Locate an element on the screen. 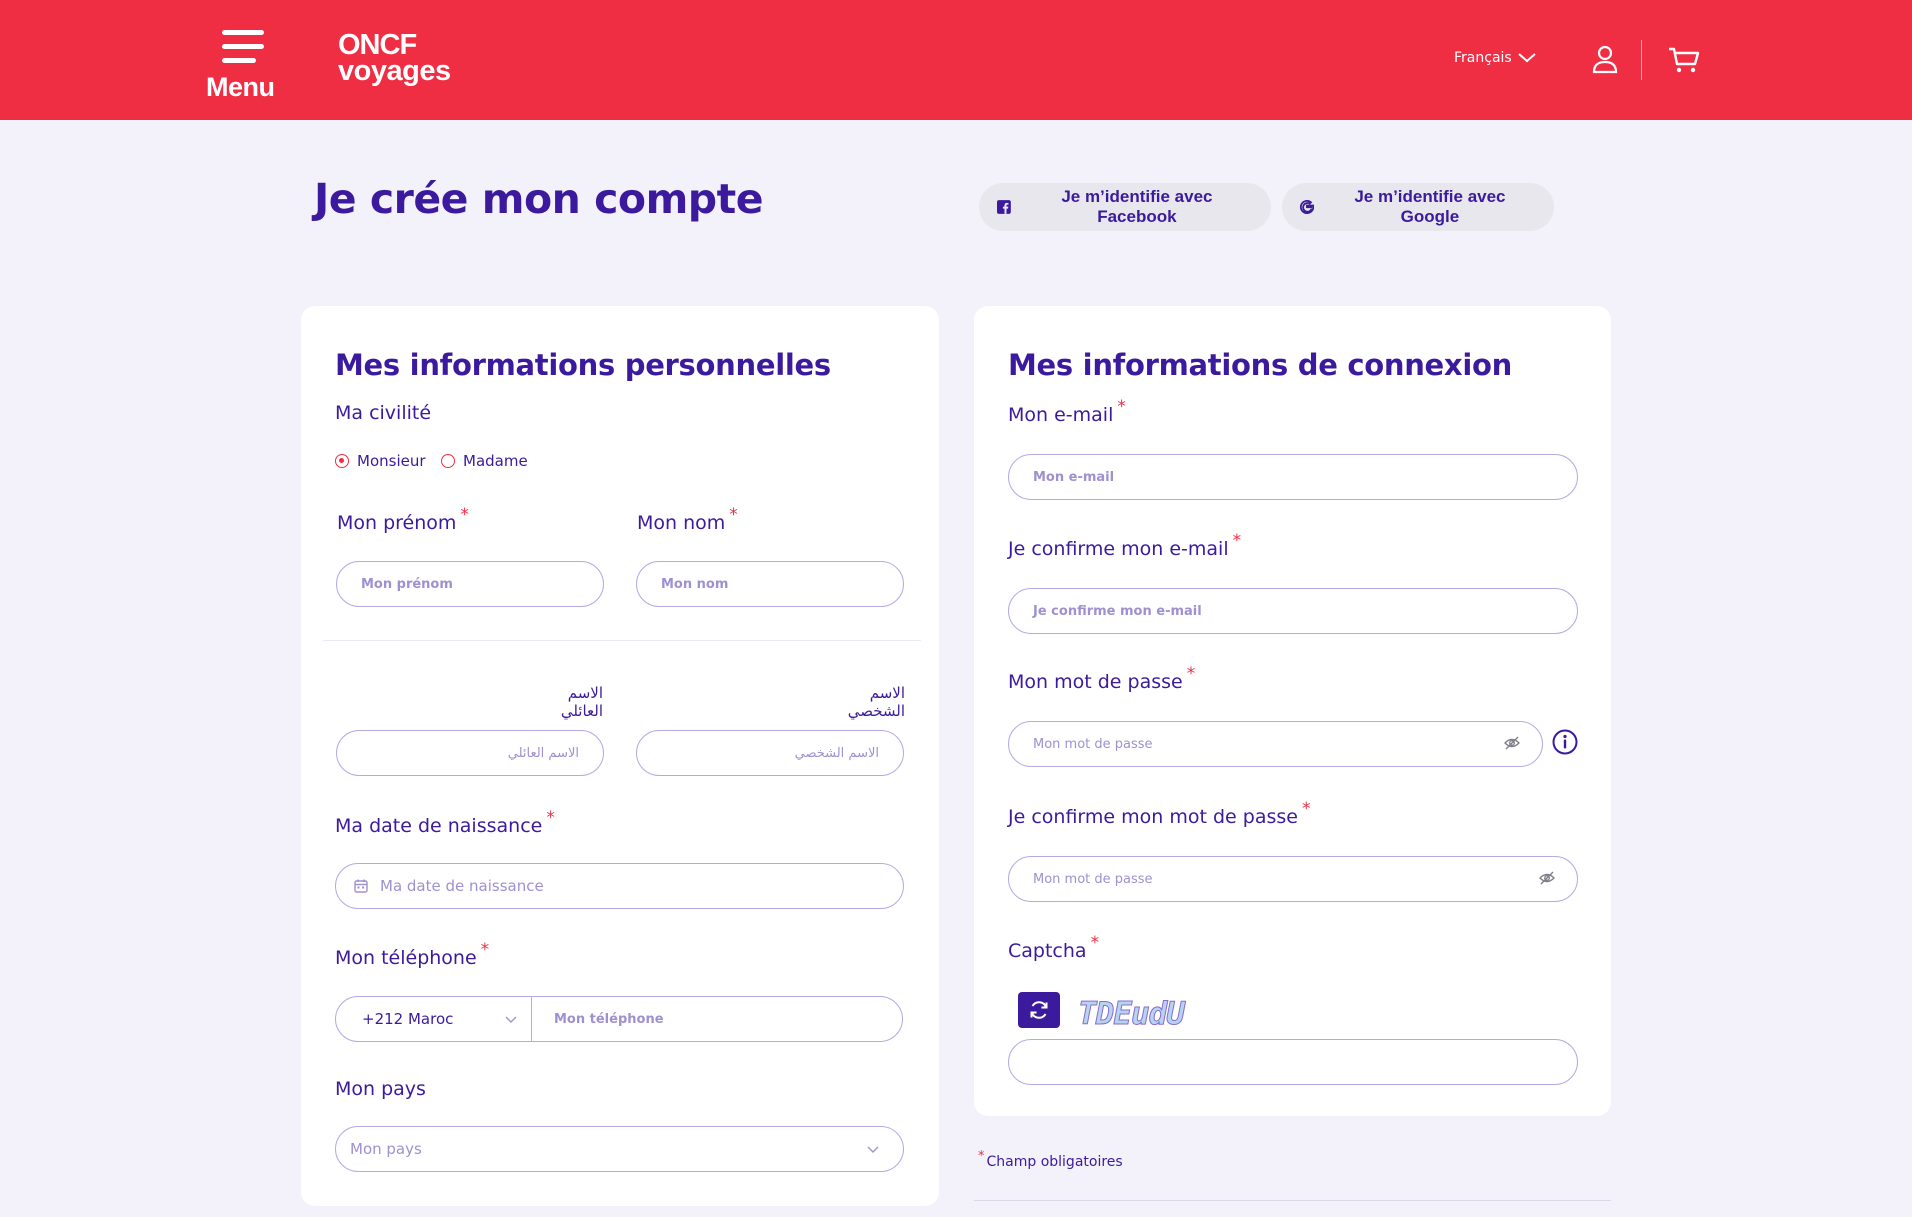  birthdate-input: Ma date de naissance is located at coordinates (619, 886).